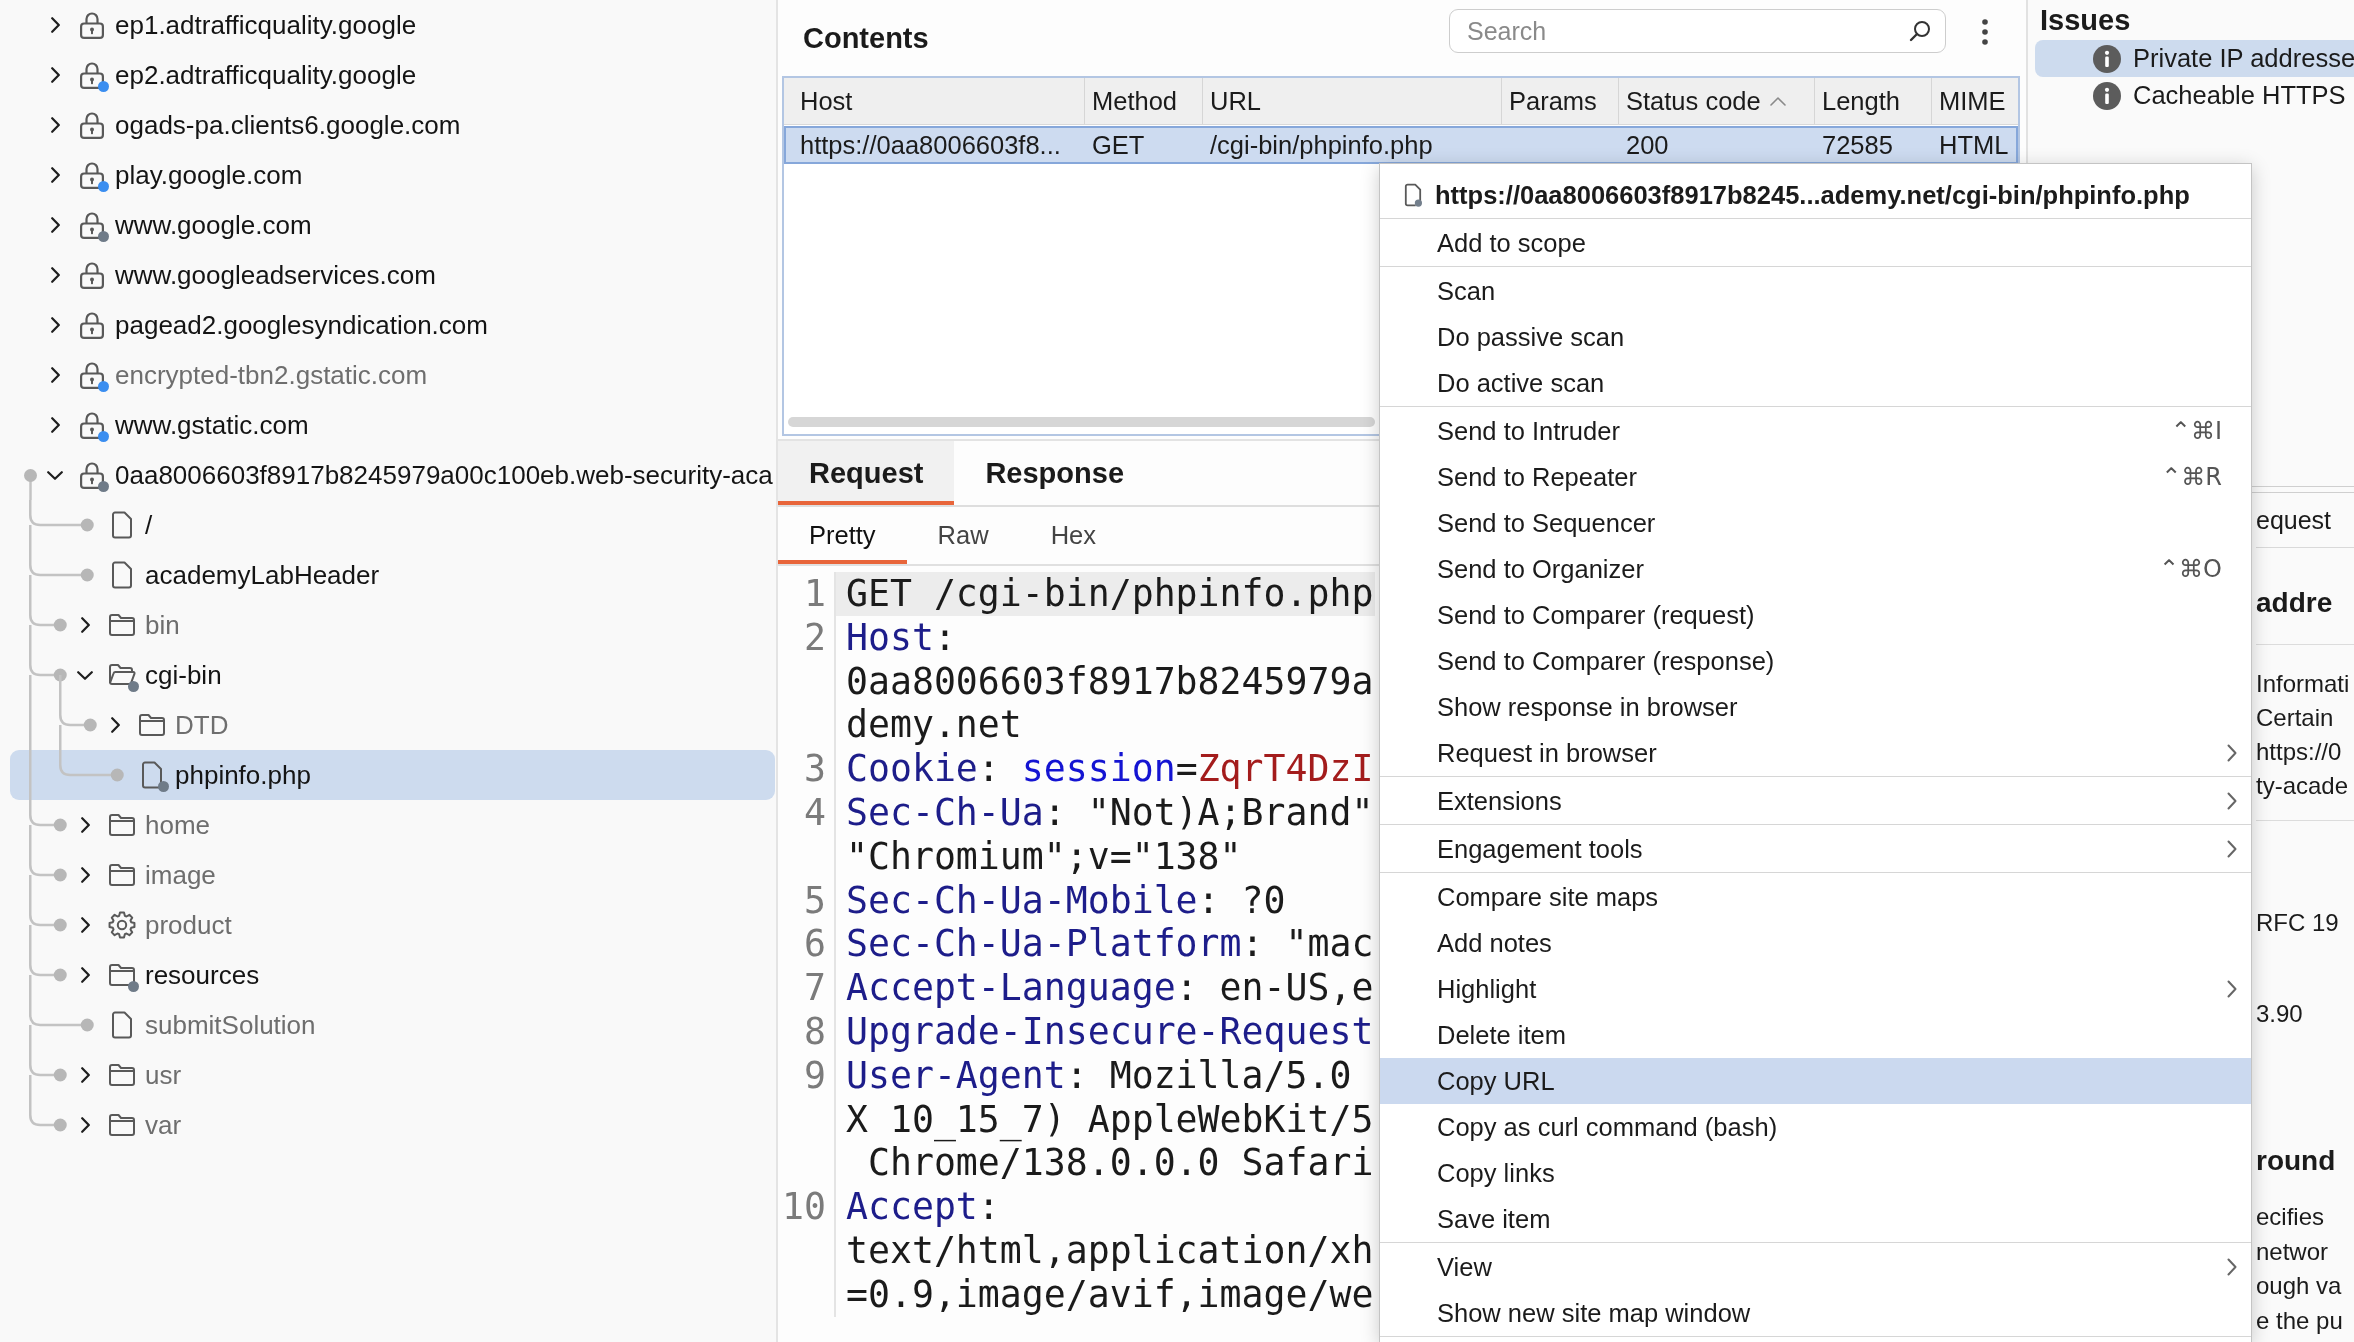  What do you see at coordinates (392, 175) in the screenshot?
I see `tree-item: play.google.com` at bounding box center [392, 175].